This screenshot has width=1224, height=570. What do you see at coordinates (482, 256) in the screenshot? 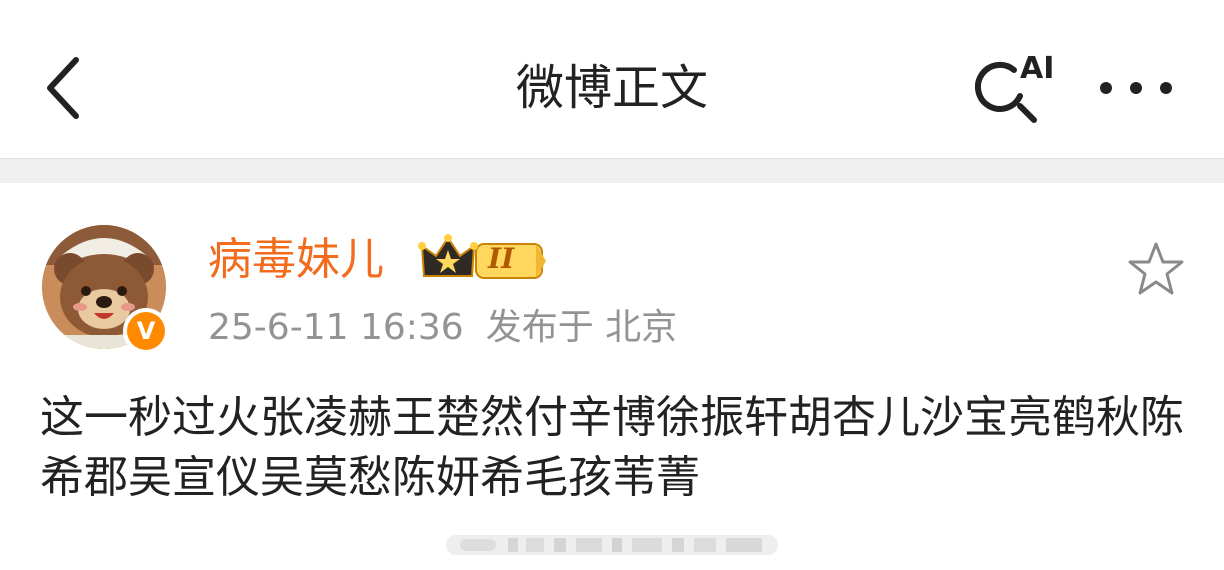
I see `crown-icon` at bounding box center [482, 256].